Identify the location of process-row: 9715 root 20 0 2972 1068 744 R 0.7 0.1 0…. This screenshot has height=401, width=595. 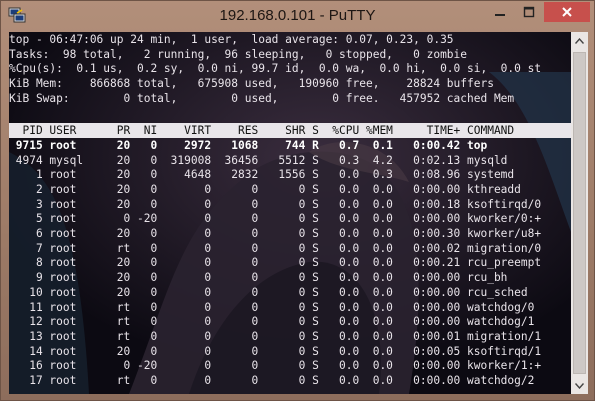
(248, 145).